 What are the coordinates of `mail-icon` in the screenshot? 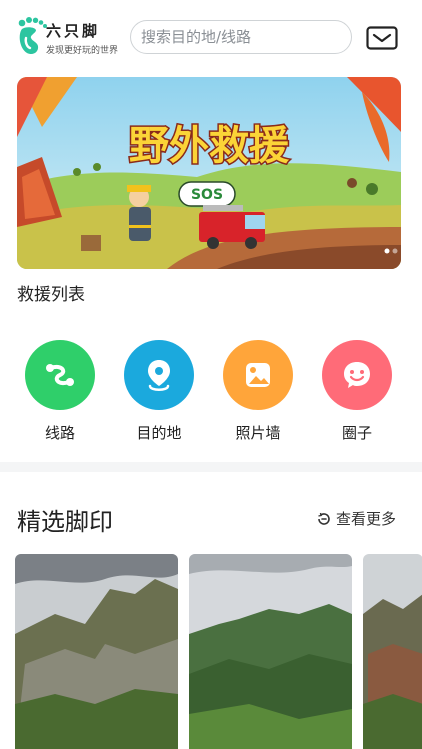 It's located at (382, 38).